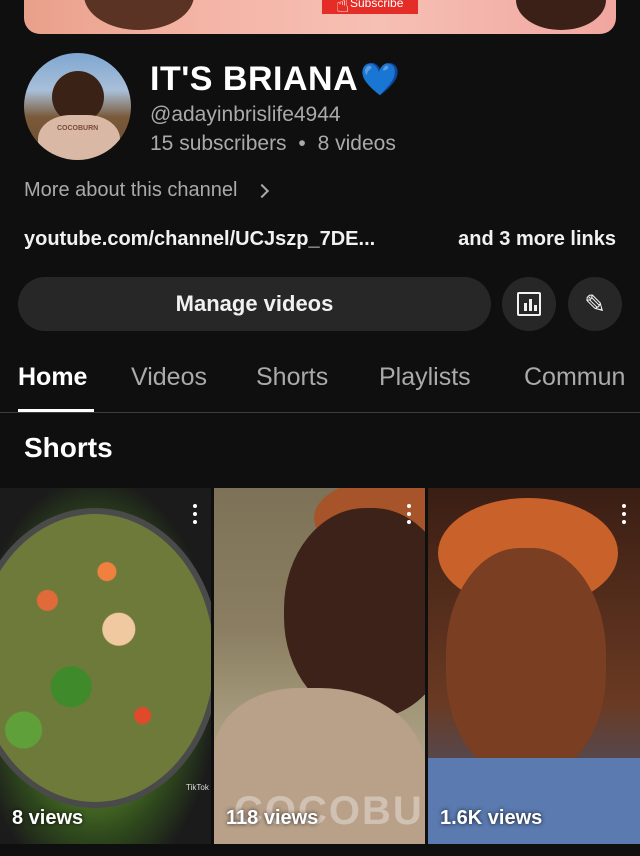 The height and width of the screenshot is (856, 640). Describe the element at coordinates (254, 79) in the screenshot. I see `channel-name-text: IT'S BRIANA` at that location.